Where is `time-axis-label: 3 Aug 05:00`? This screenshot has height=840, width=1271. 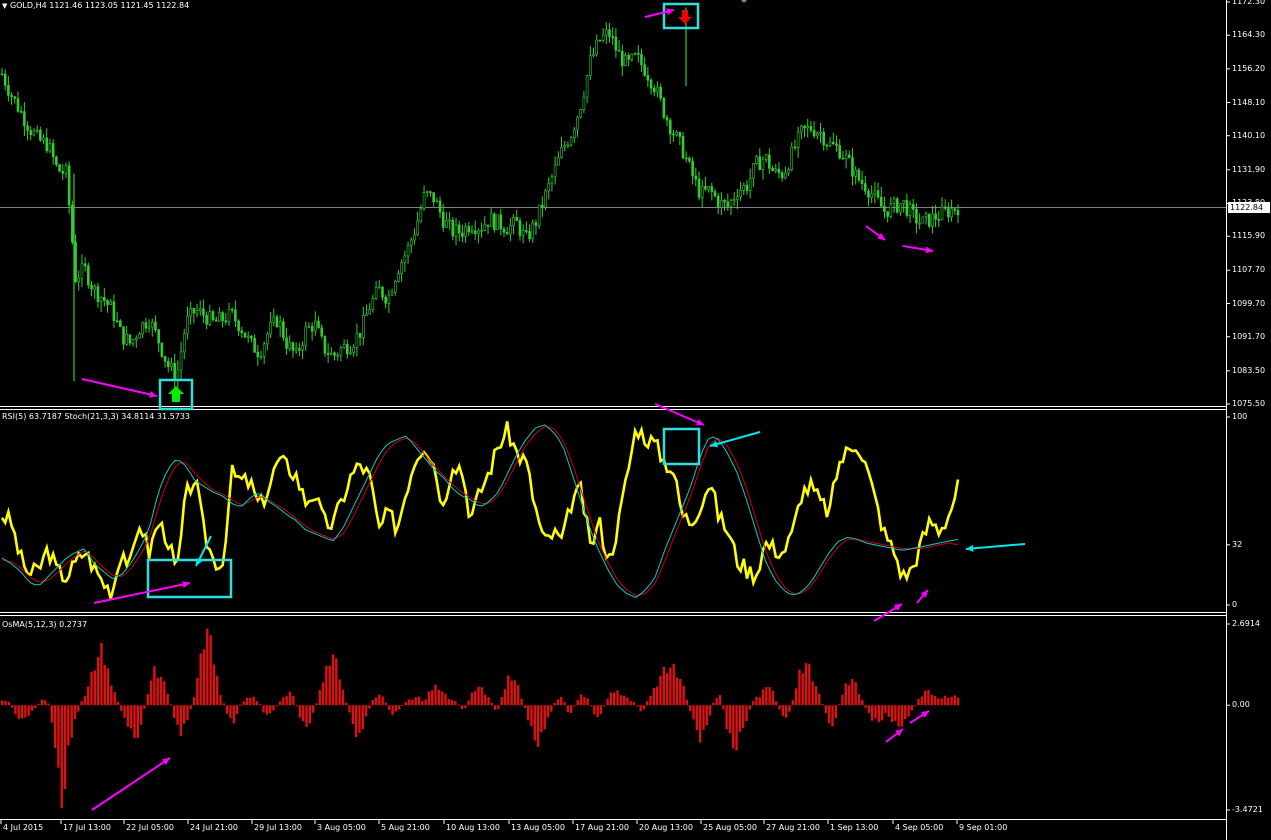
time-axis-label: 3 Aug 05:00 is located at coordinates (341, 827).